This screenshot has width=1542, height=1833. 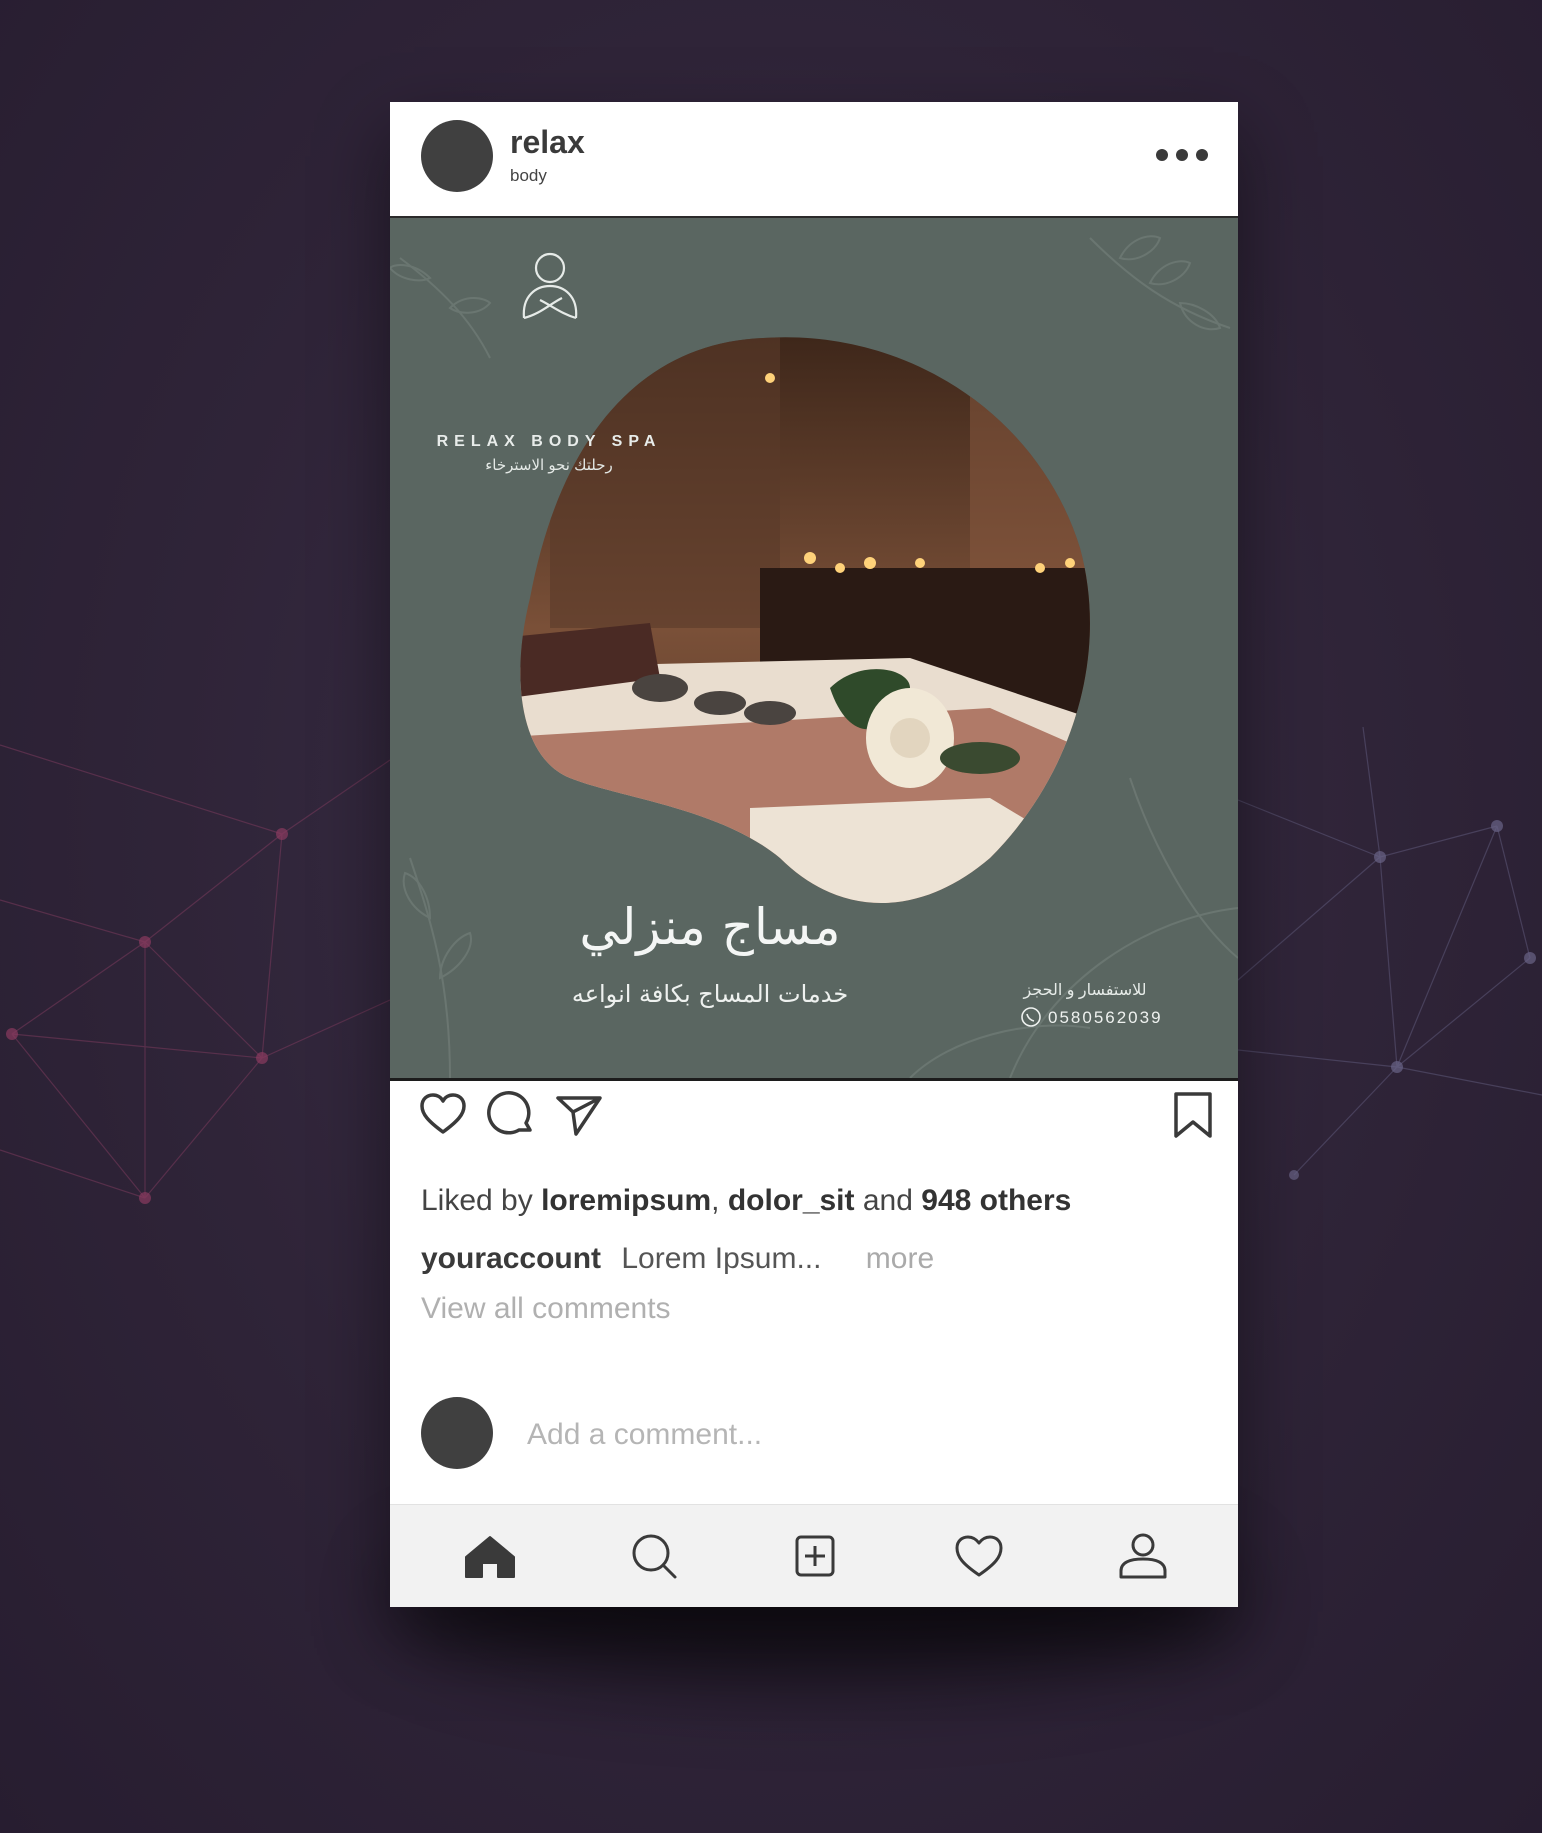 What do you see at coordinates (490, 1556) in the screenshot?
I see `home-icon` at bounding box center [490, 1556].